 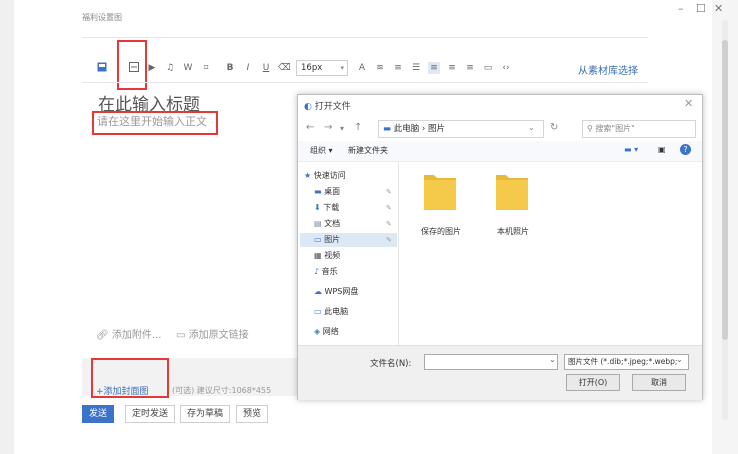 I want to click on refresh-icon: ↻, so click(x=554, y=127).